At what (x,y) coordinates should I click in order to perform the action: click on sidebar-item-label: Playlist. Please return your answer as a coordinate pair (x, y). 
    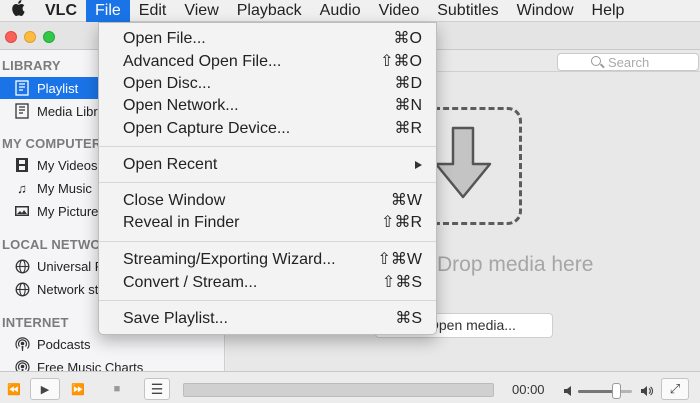
    Looking at the image, I should click on (58, 88).